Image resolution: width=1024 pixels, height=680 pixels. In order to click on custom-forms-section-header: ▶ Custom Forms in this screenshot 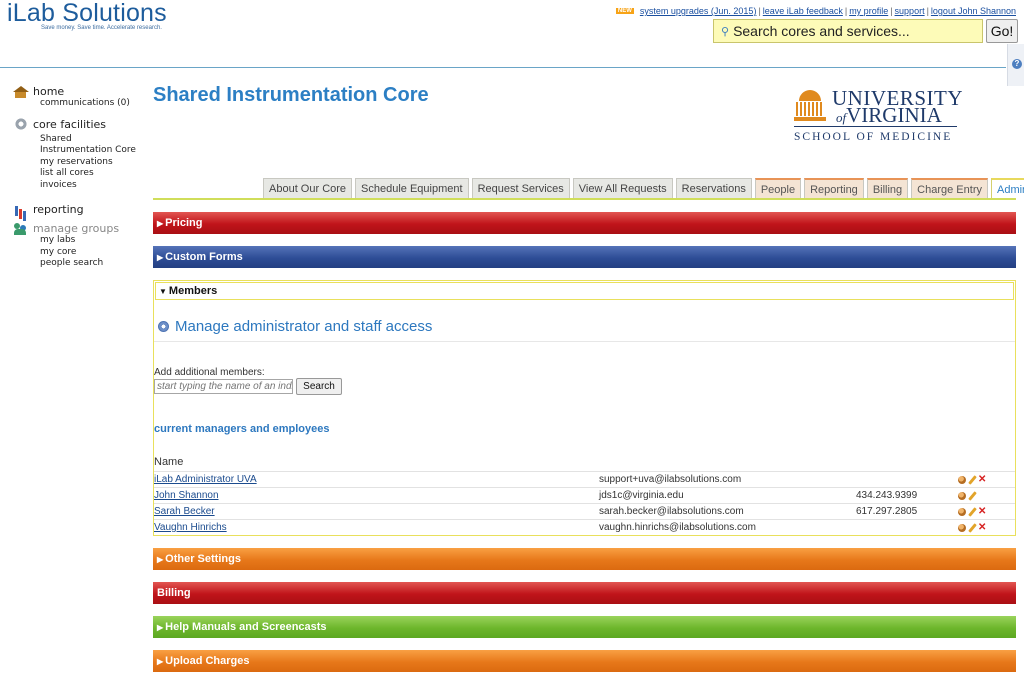, I will do `click(584, 257)`.